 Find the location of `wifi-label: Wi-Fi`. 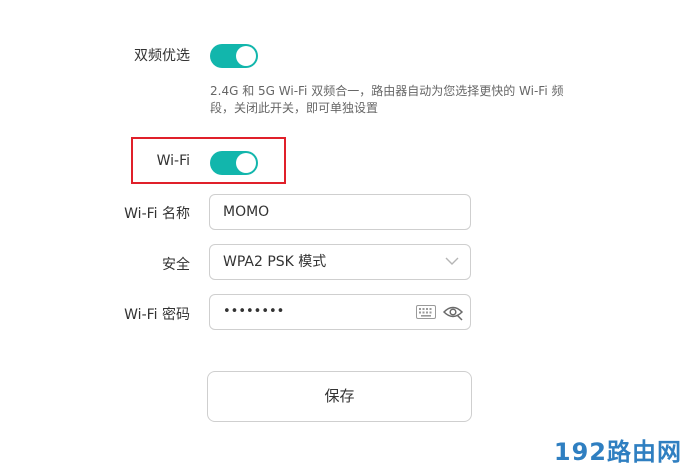

wifi-label: Wi-Fi is located at coordinates (173, 161).